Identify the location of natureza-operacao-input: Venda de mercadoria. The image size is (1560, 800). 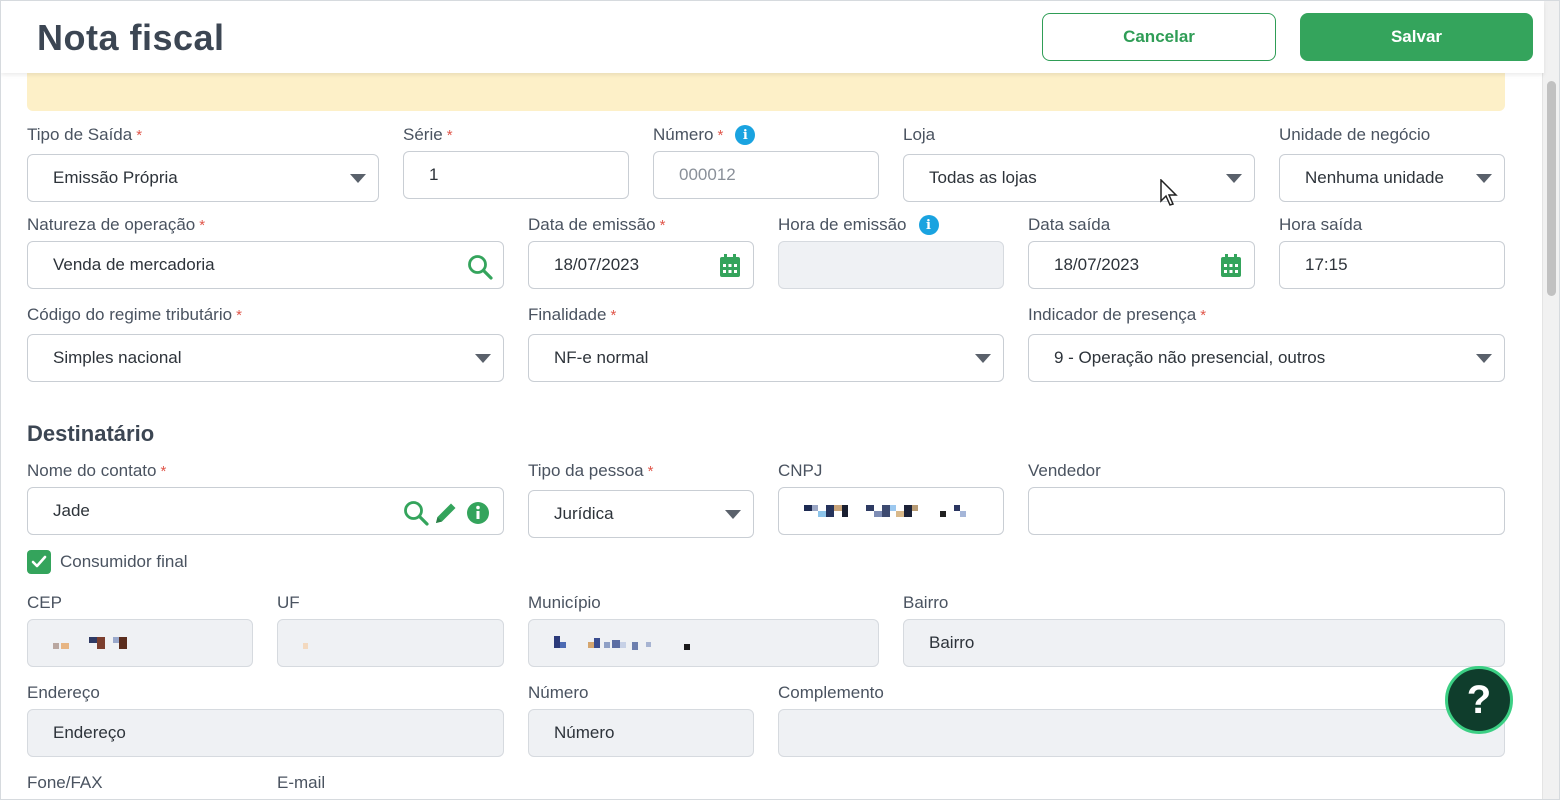
(265, 265).